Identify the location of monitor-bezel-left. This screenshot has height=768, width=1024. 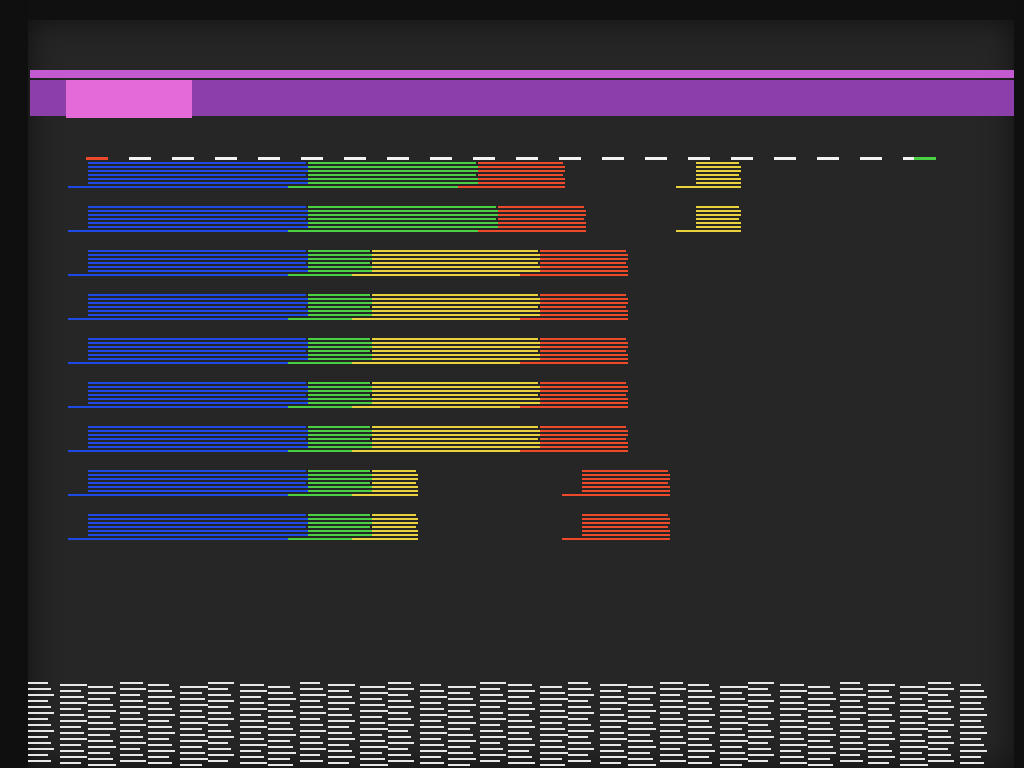
(14, 384).